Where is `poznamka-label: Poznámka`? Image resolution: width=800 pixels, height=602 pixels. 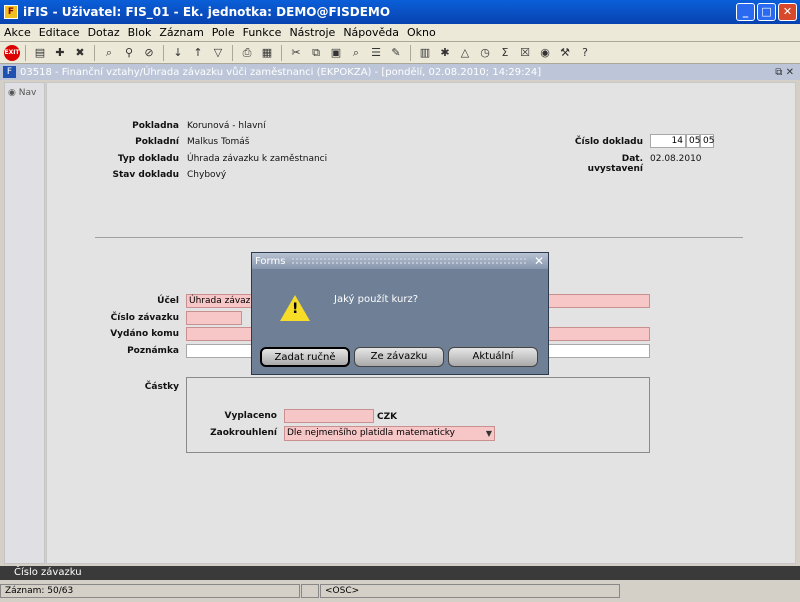 poznamka-label: Poznámka is located at coordinates (153, 351).